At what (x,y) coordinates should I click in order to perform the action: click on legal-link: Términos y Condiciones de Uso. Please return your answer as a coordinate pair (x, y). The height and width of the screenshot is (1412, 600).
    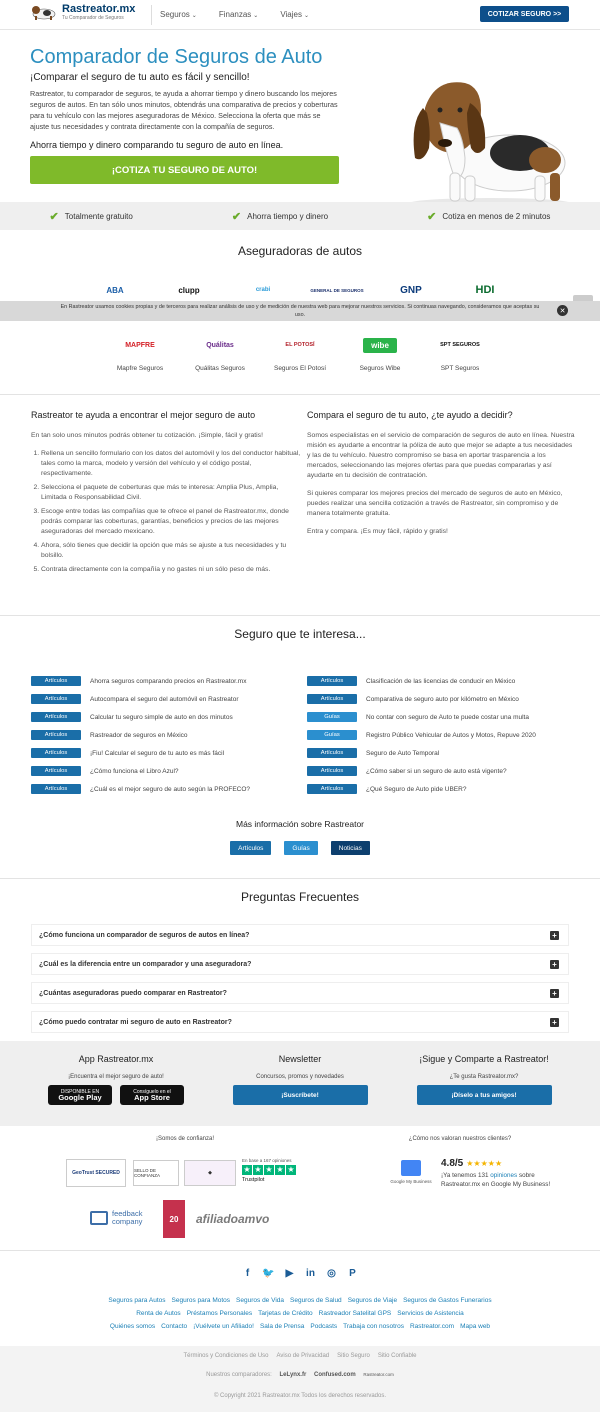
    Looking at the image, I should click on (225, 1356).